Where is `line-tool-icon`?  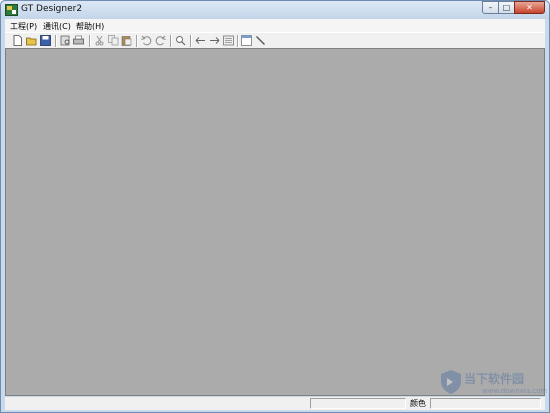 line-tool-icon is located at coordinates (260, 40).